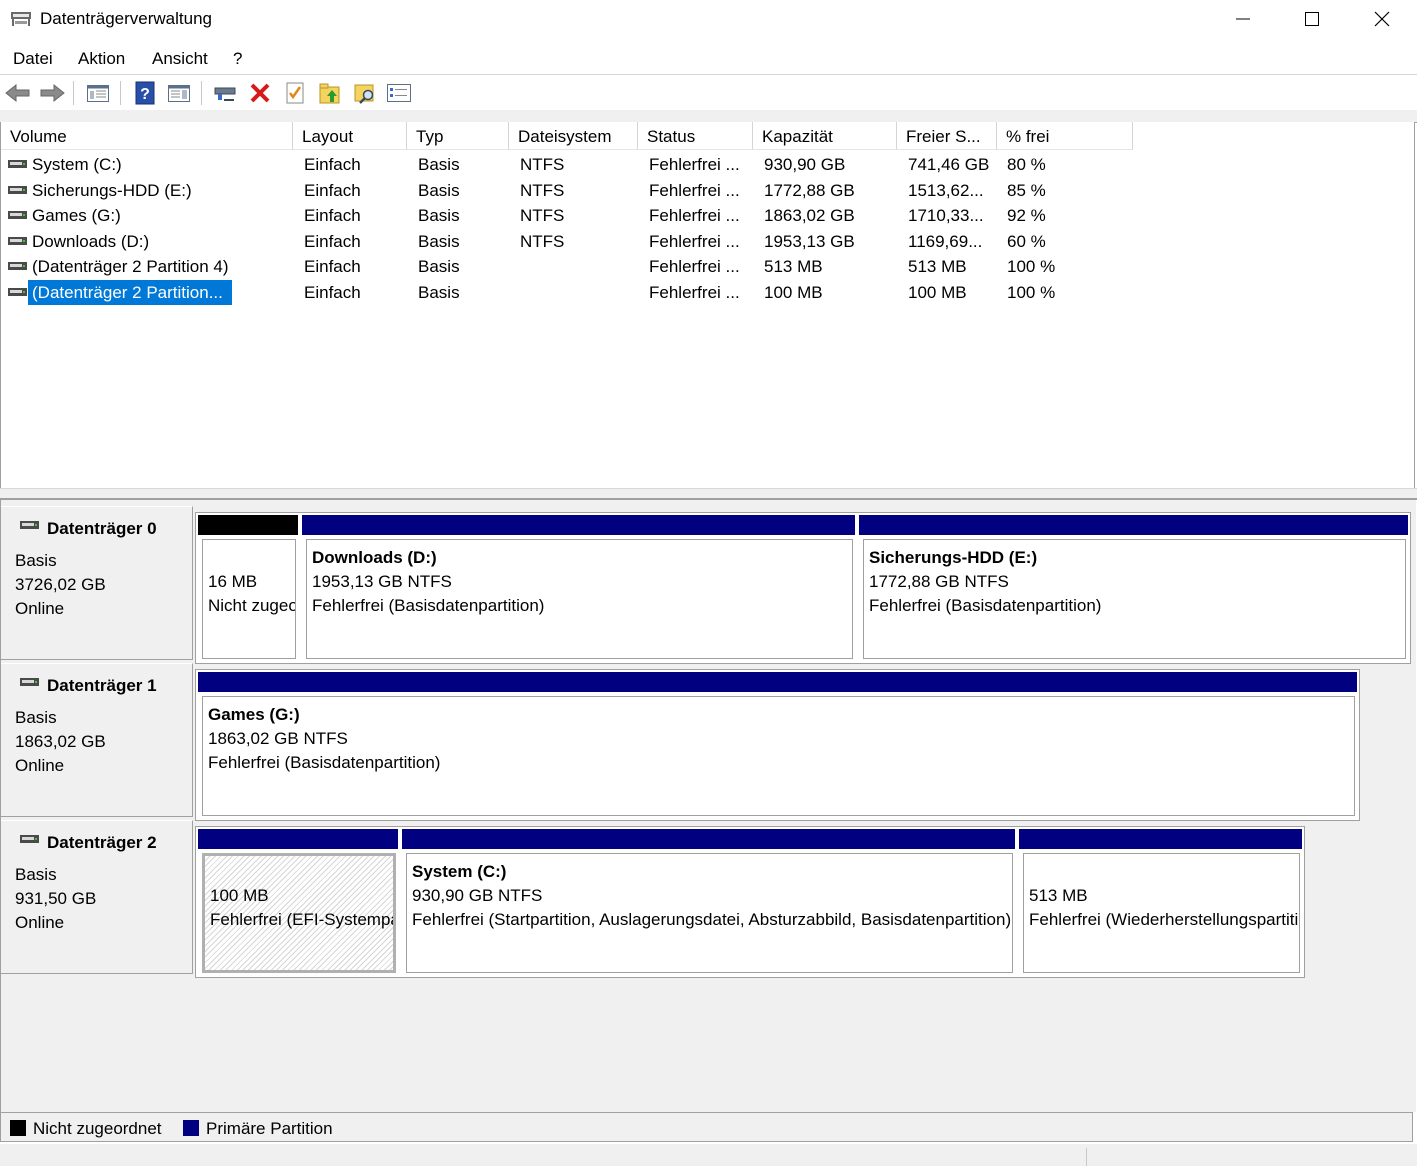  What do you see at coordinates (101, 59) in the screenshot?
I see `menu-aktion: Aktion` at bounding box center [101, 59].